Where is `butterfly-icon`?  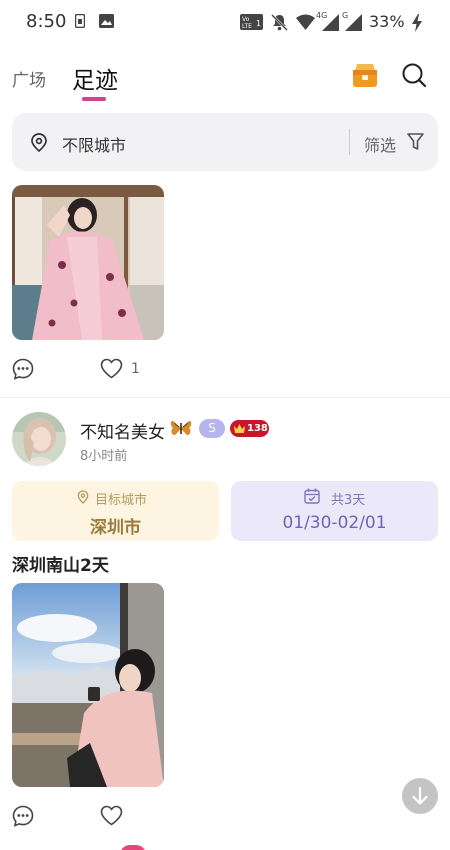
butterfly-icon is located at coordinates (181, 428).